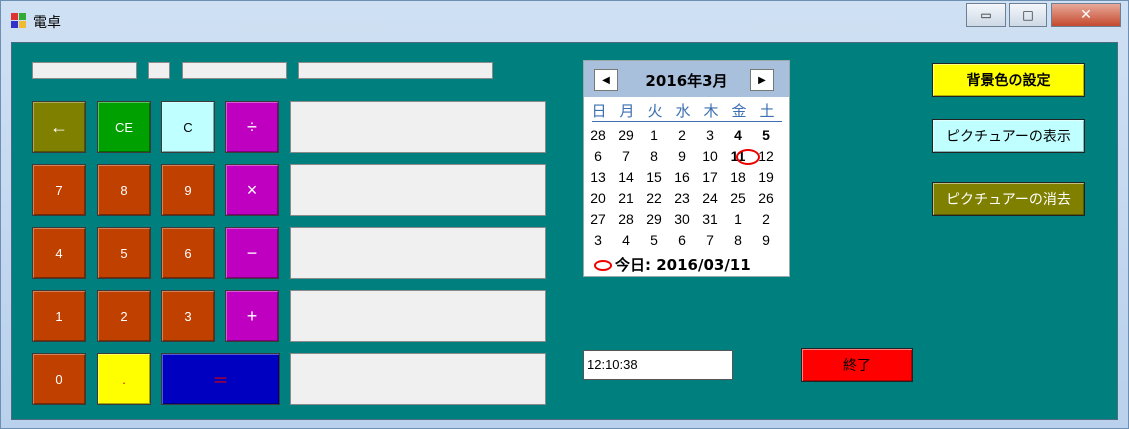 Image resolution: width=1129 pixels, height=429 pixels. What do you see at coordinates (857, 365) in the screenshot?
I see `exit-button: 終了` at bounding box center [857, 365].